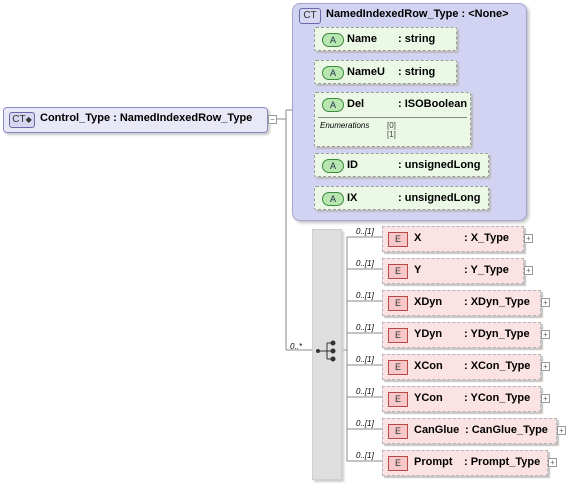 This screenshot has width=567, height=483. Describe the element at coordinates (497, 302) in the screenshot. I see `element-type: : XDyn_Type` at that location.